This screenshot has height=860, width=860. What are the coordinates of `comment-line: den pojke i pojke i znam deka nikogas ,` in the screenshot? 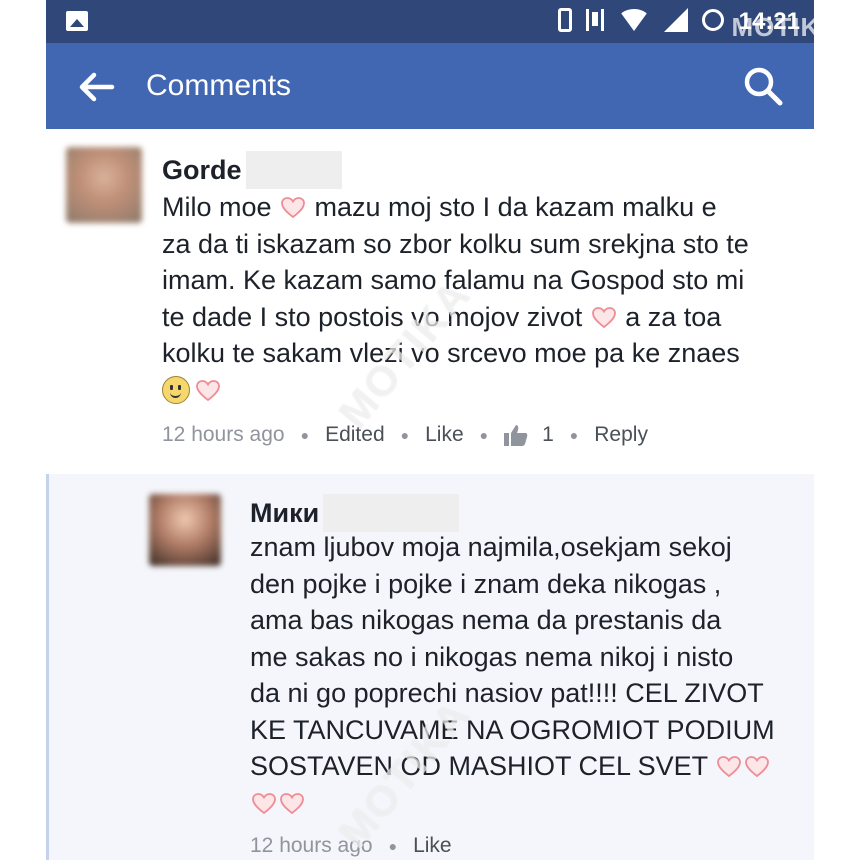 It's located at (530, 584).